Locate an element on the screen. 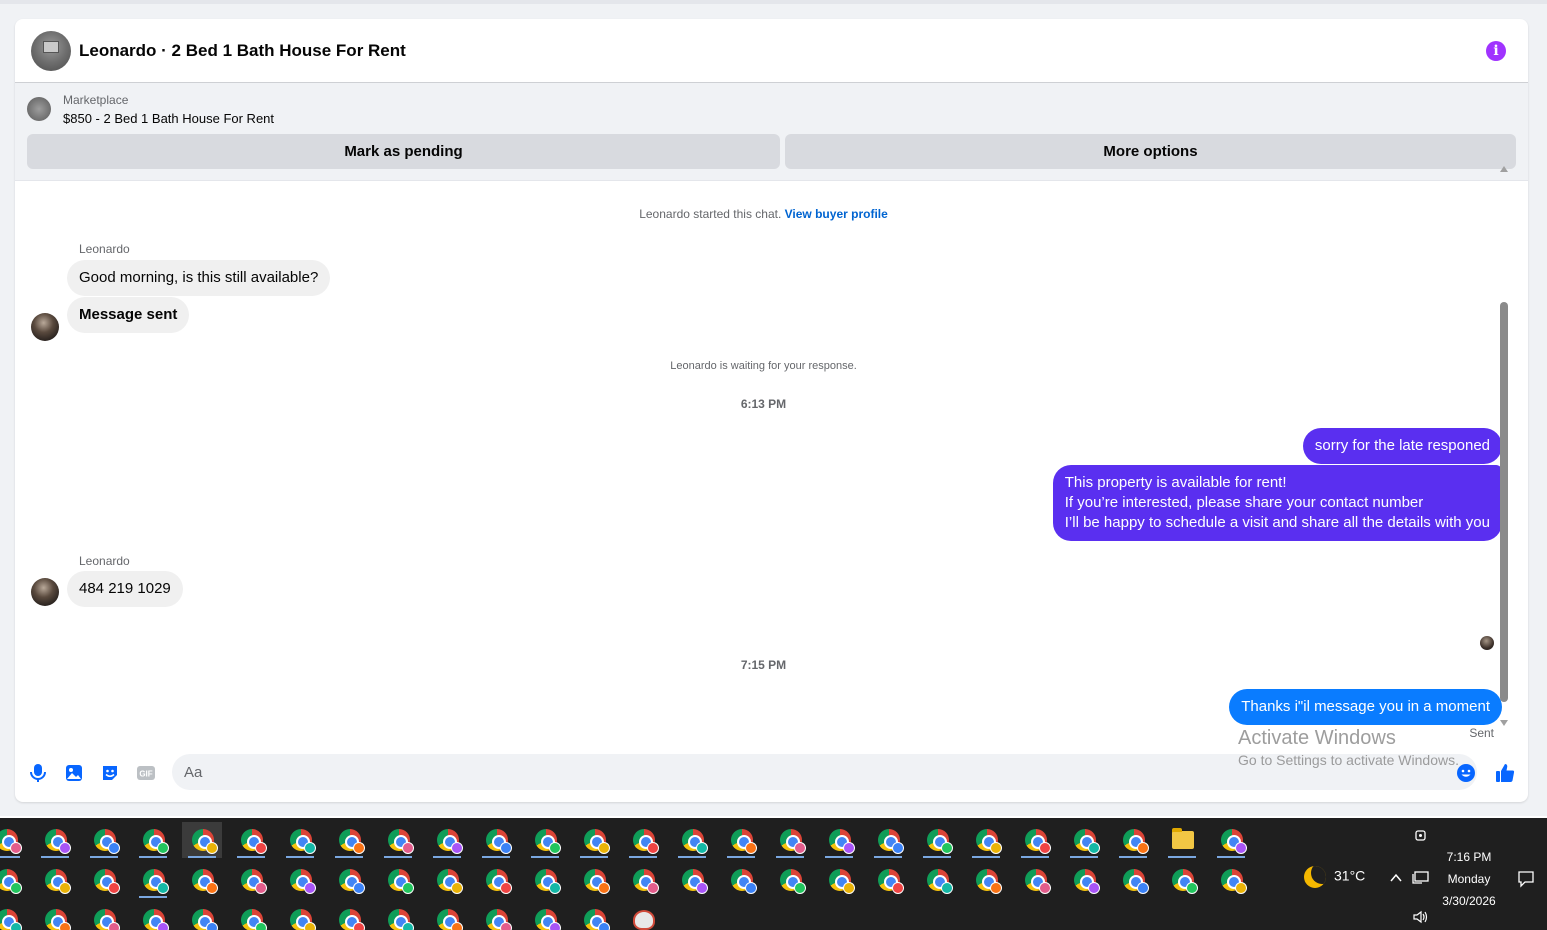 This screenshot has width=1547, height=930. thumbs-up-icon is located at coordinates (1505, 773).